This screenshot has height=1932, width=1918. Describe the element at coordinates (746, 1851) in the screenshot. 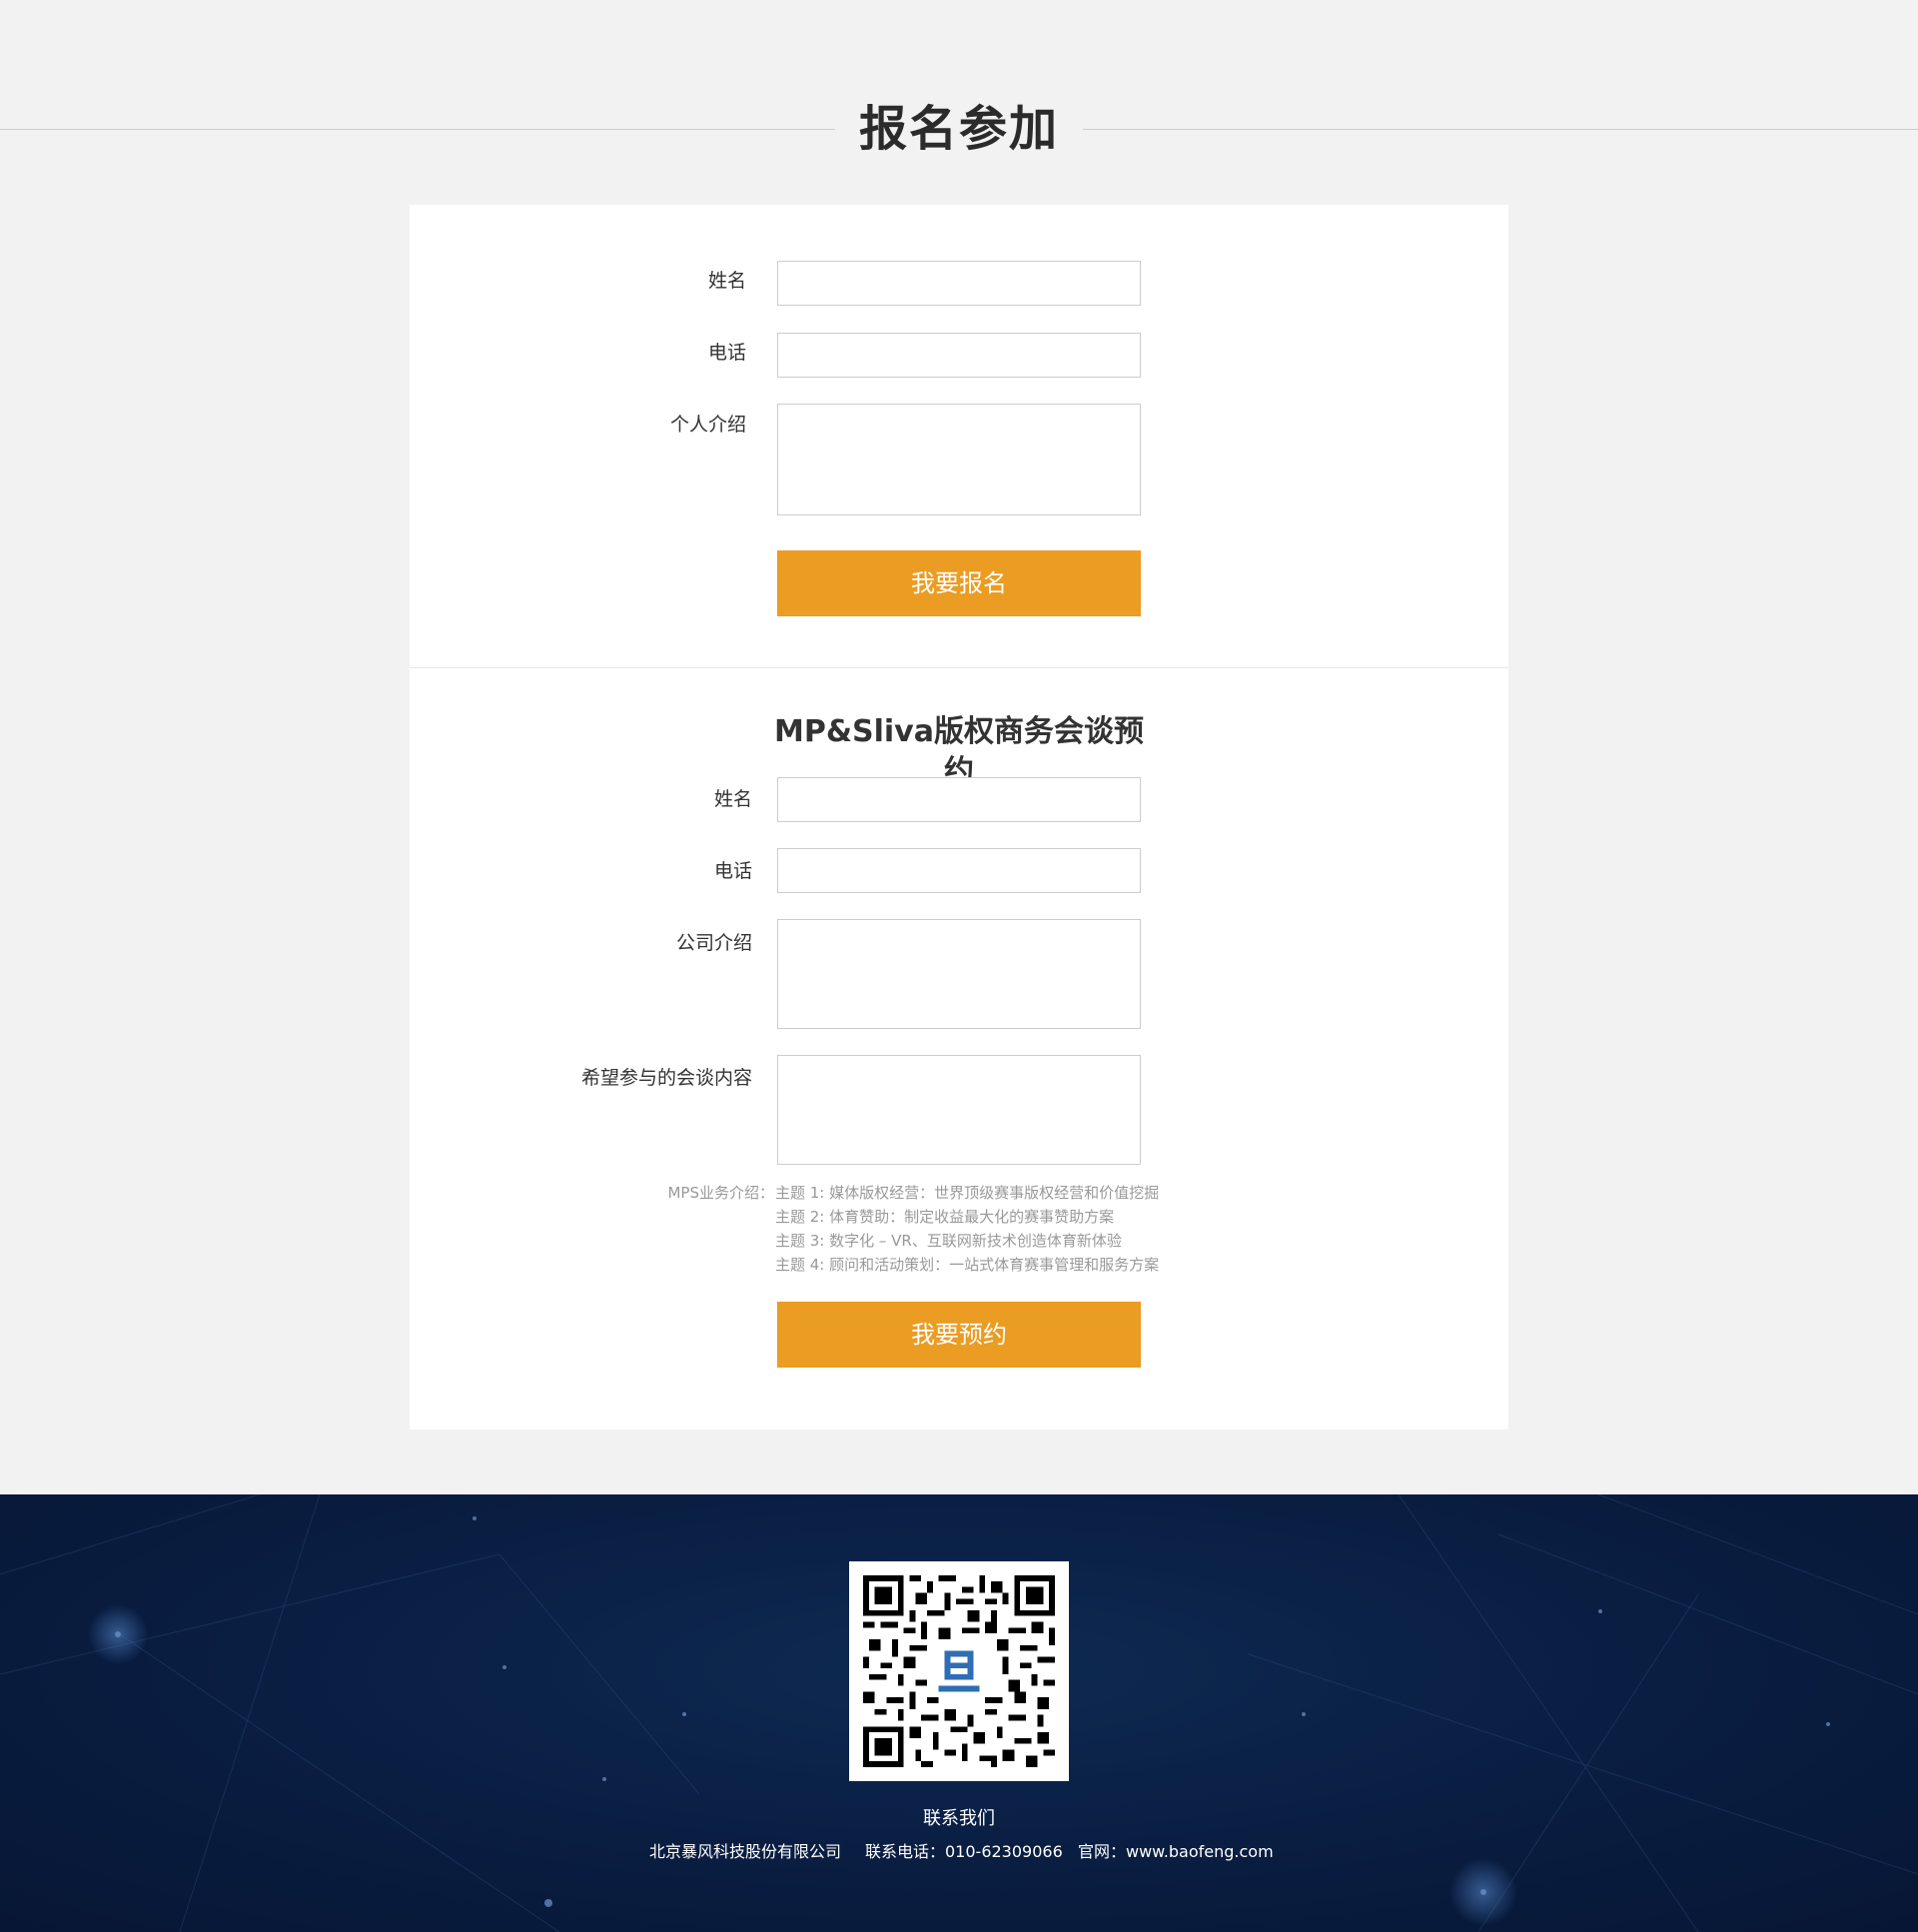

I see `footer-company: 北京暴风科技股份有限公司` at that location.